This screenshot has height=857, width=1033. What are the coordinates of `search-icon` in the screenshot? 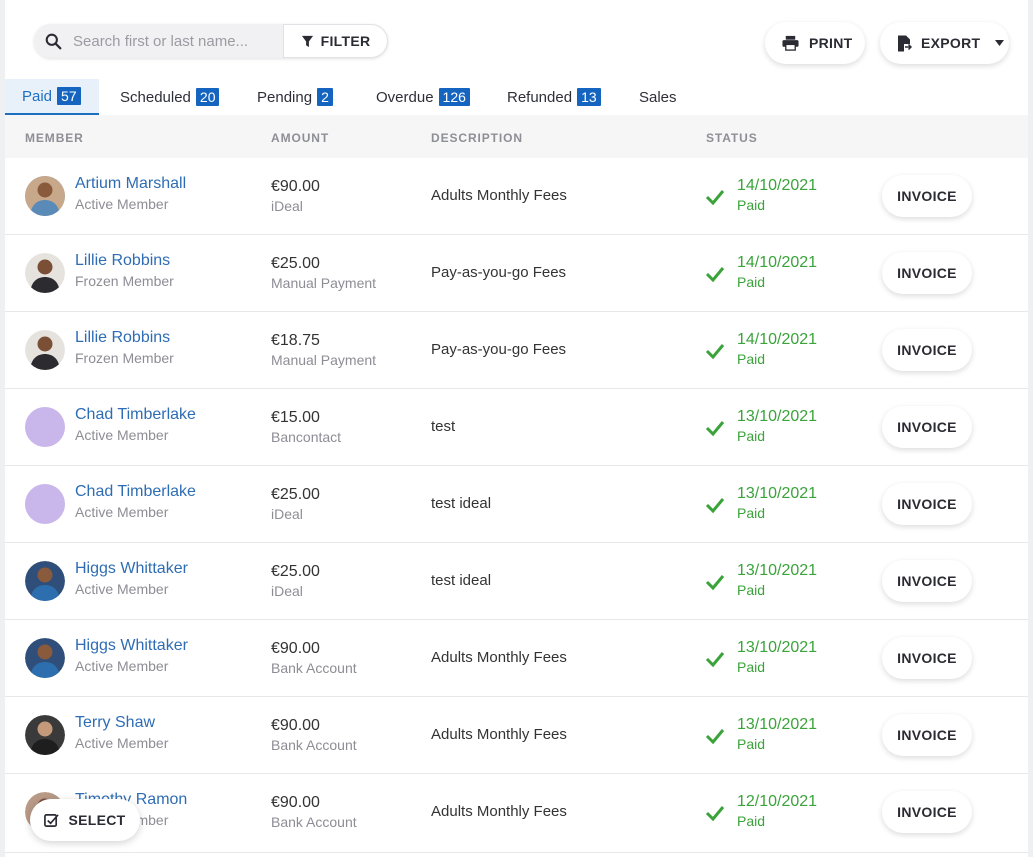 It's located at (53, 41).